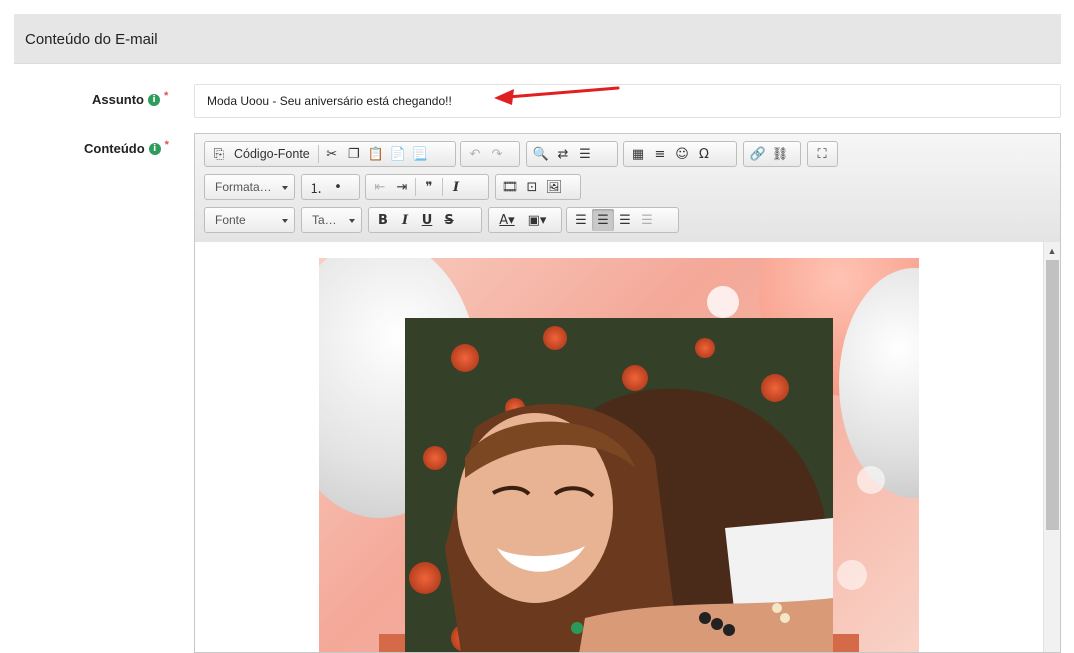  Describe the element at coordinates (380, 187) in the screenshot. I see `outdent-icon: ⇤` at that location.